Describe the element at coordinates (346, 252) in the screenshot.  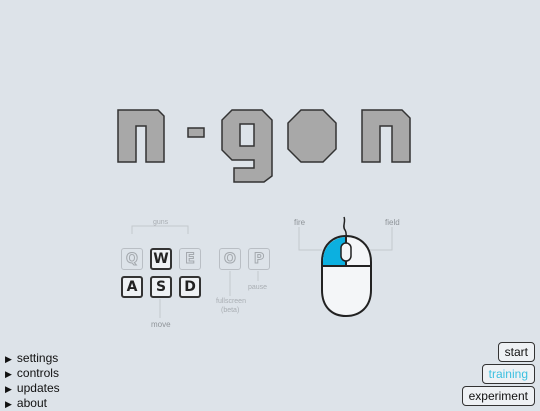
I see `mouse-wheel` at that location.